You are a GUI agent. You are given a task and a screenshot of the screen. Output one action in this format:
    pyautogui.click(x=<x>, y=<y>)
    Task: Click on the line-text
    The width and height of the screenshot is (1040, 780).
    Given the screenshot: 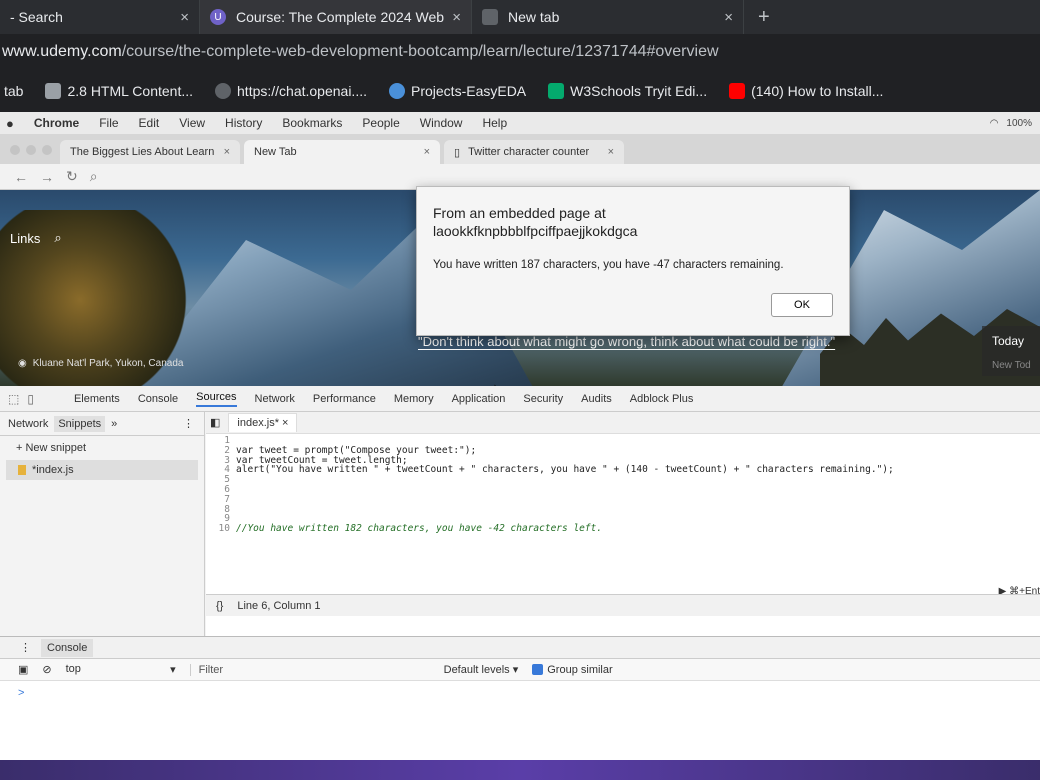 What is the action you would take?
    pyautogui.click(x=235, y=510)
    